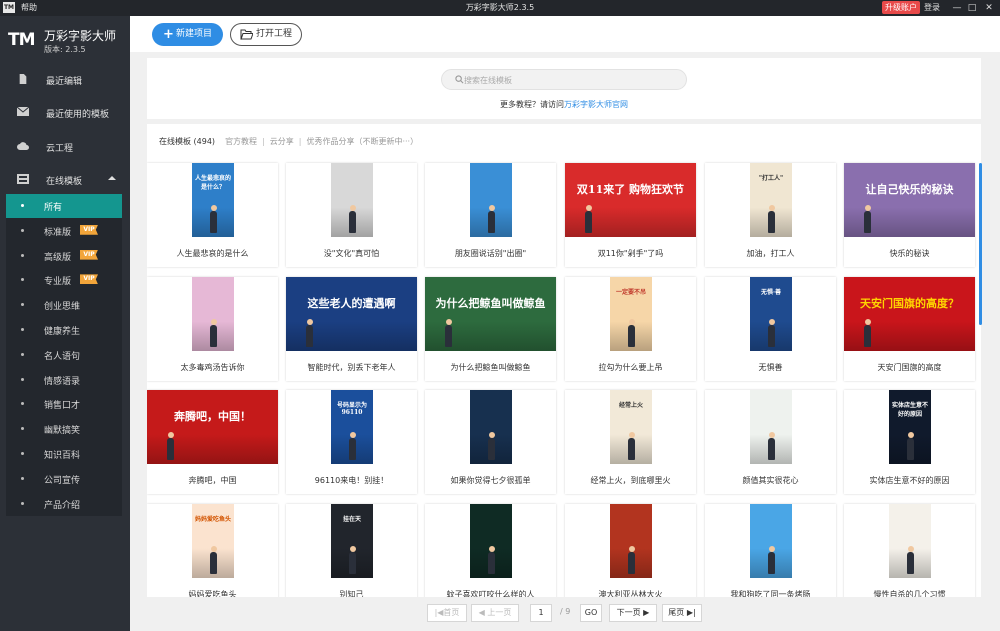 This screenshot has width=1000, height=631. What do you see at coordinates (64, 305) in the screenshot?
I see `sidebar-subitem: 创业思维` at bounding box center [64, 305].